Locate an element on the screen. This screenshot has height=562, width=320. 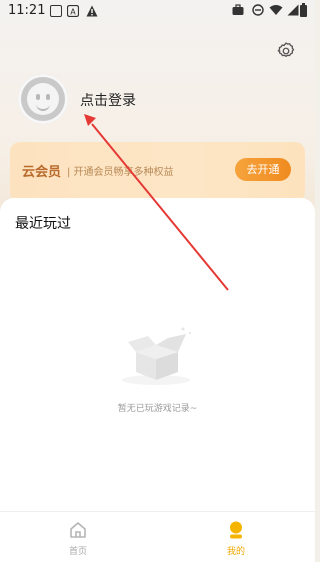
vip-title: 云会员 is located at coordinates (42, 172).